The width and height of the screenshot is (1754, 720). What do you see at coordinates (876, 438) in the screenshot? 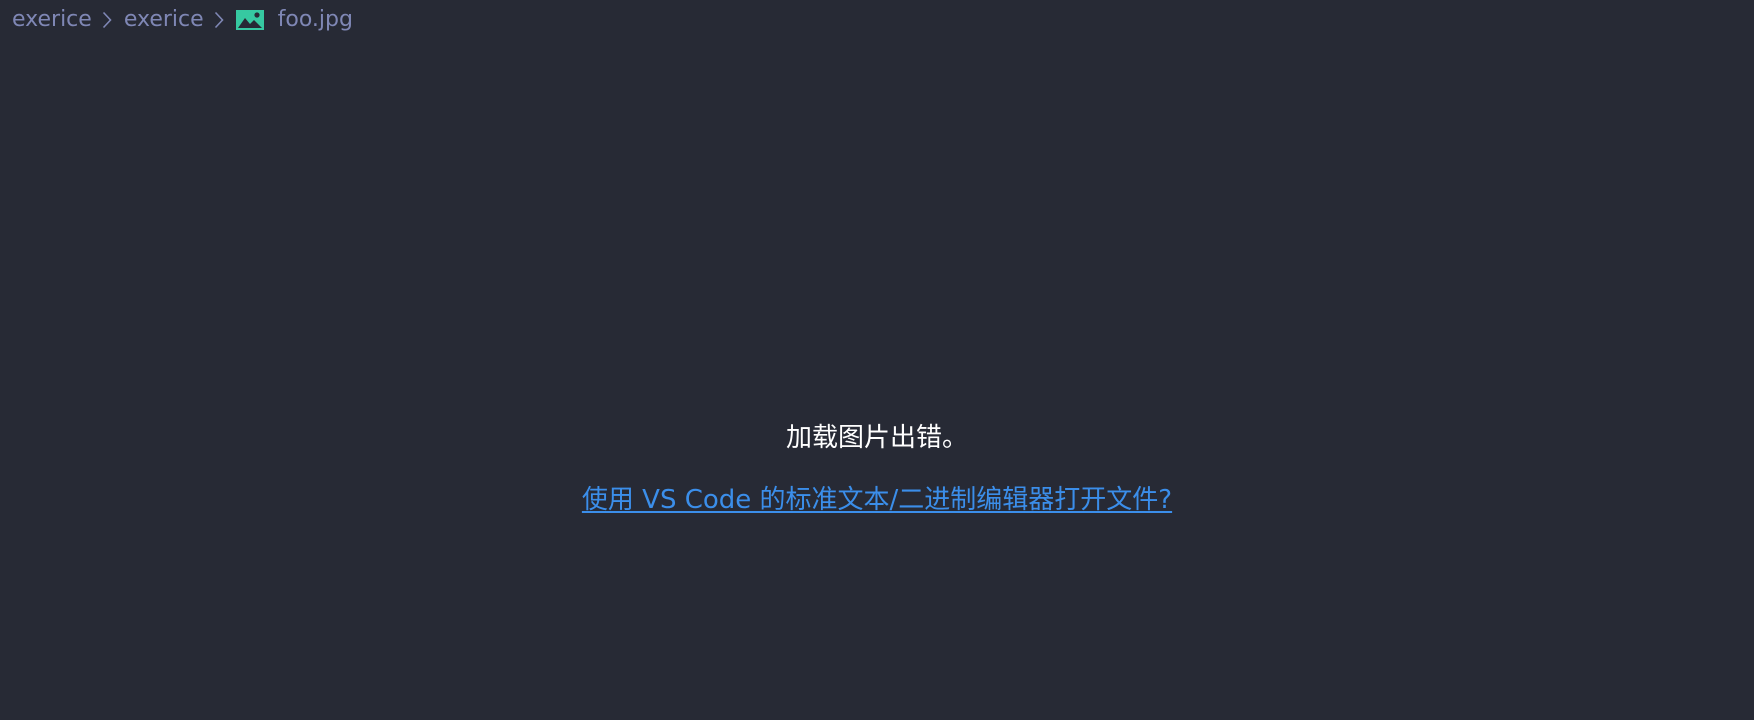
I see `image-load-error-message: 加载图片出错。` at bounding box center [876, 438].